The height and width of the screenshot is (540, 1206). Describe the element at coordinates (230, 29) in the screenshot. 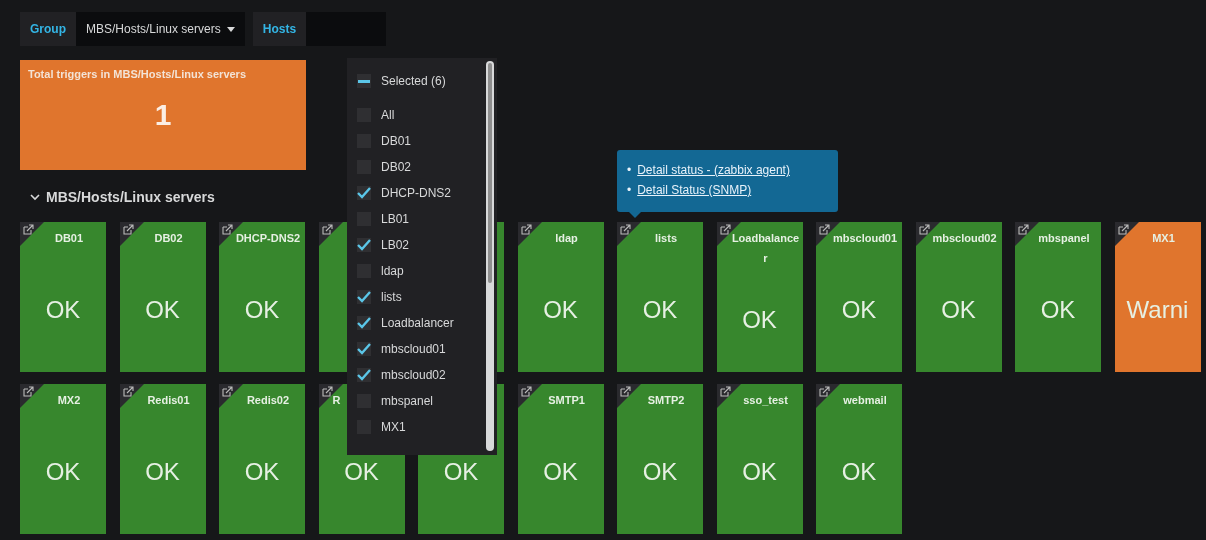

I see `caret-icon` at that location.